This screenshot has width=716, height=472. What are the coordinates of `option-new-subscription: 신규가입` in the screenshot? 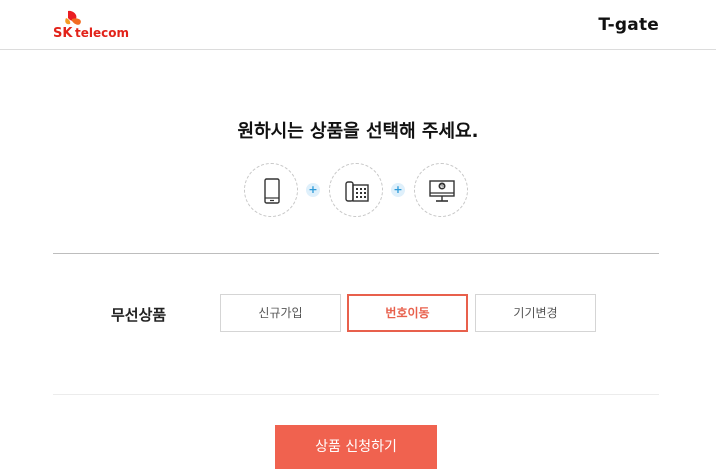 It's located at (280, 313).